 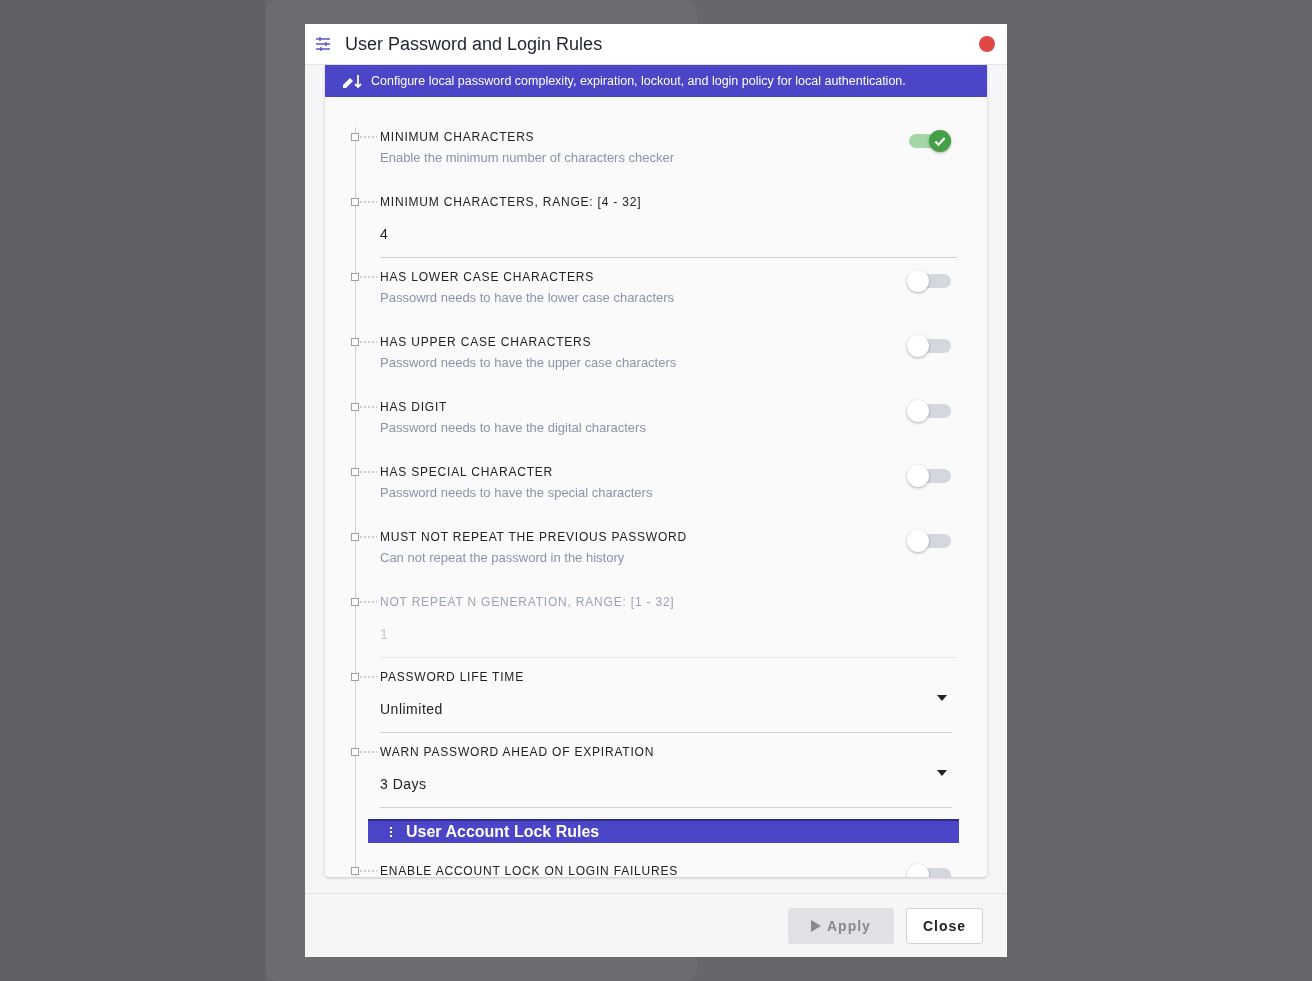 I want to click on setting-label: NOT REPEAT N GENERATION, RANGE: [1 - 32], so click(x=528, y=602).